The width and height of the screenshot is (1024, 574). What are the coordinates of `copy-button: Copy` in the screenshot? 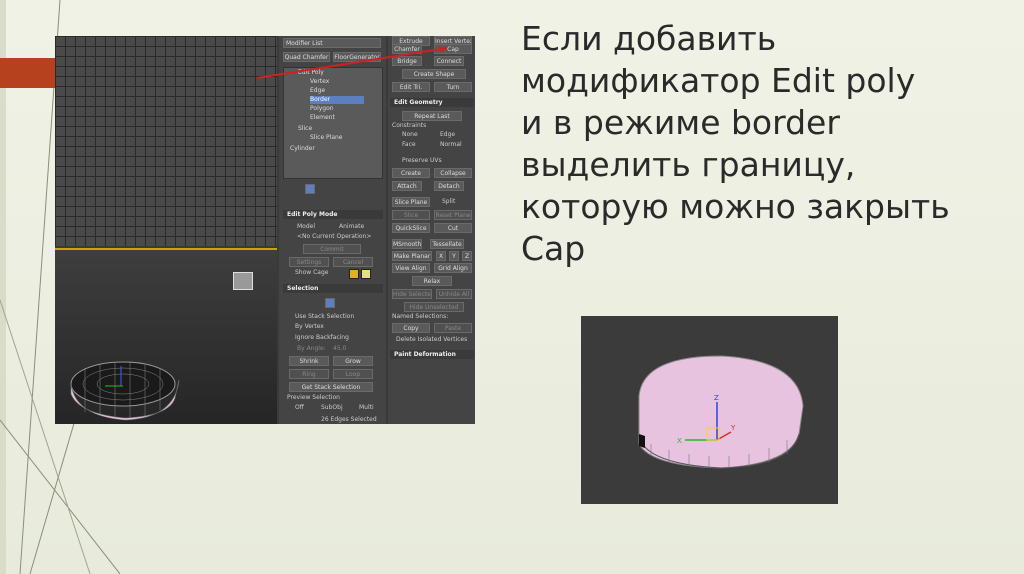 It's located at (411, 328).